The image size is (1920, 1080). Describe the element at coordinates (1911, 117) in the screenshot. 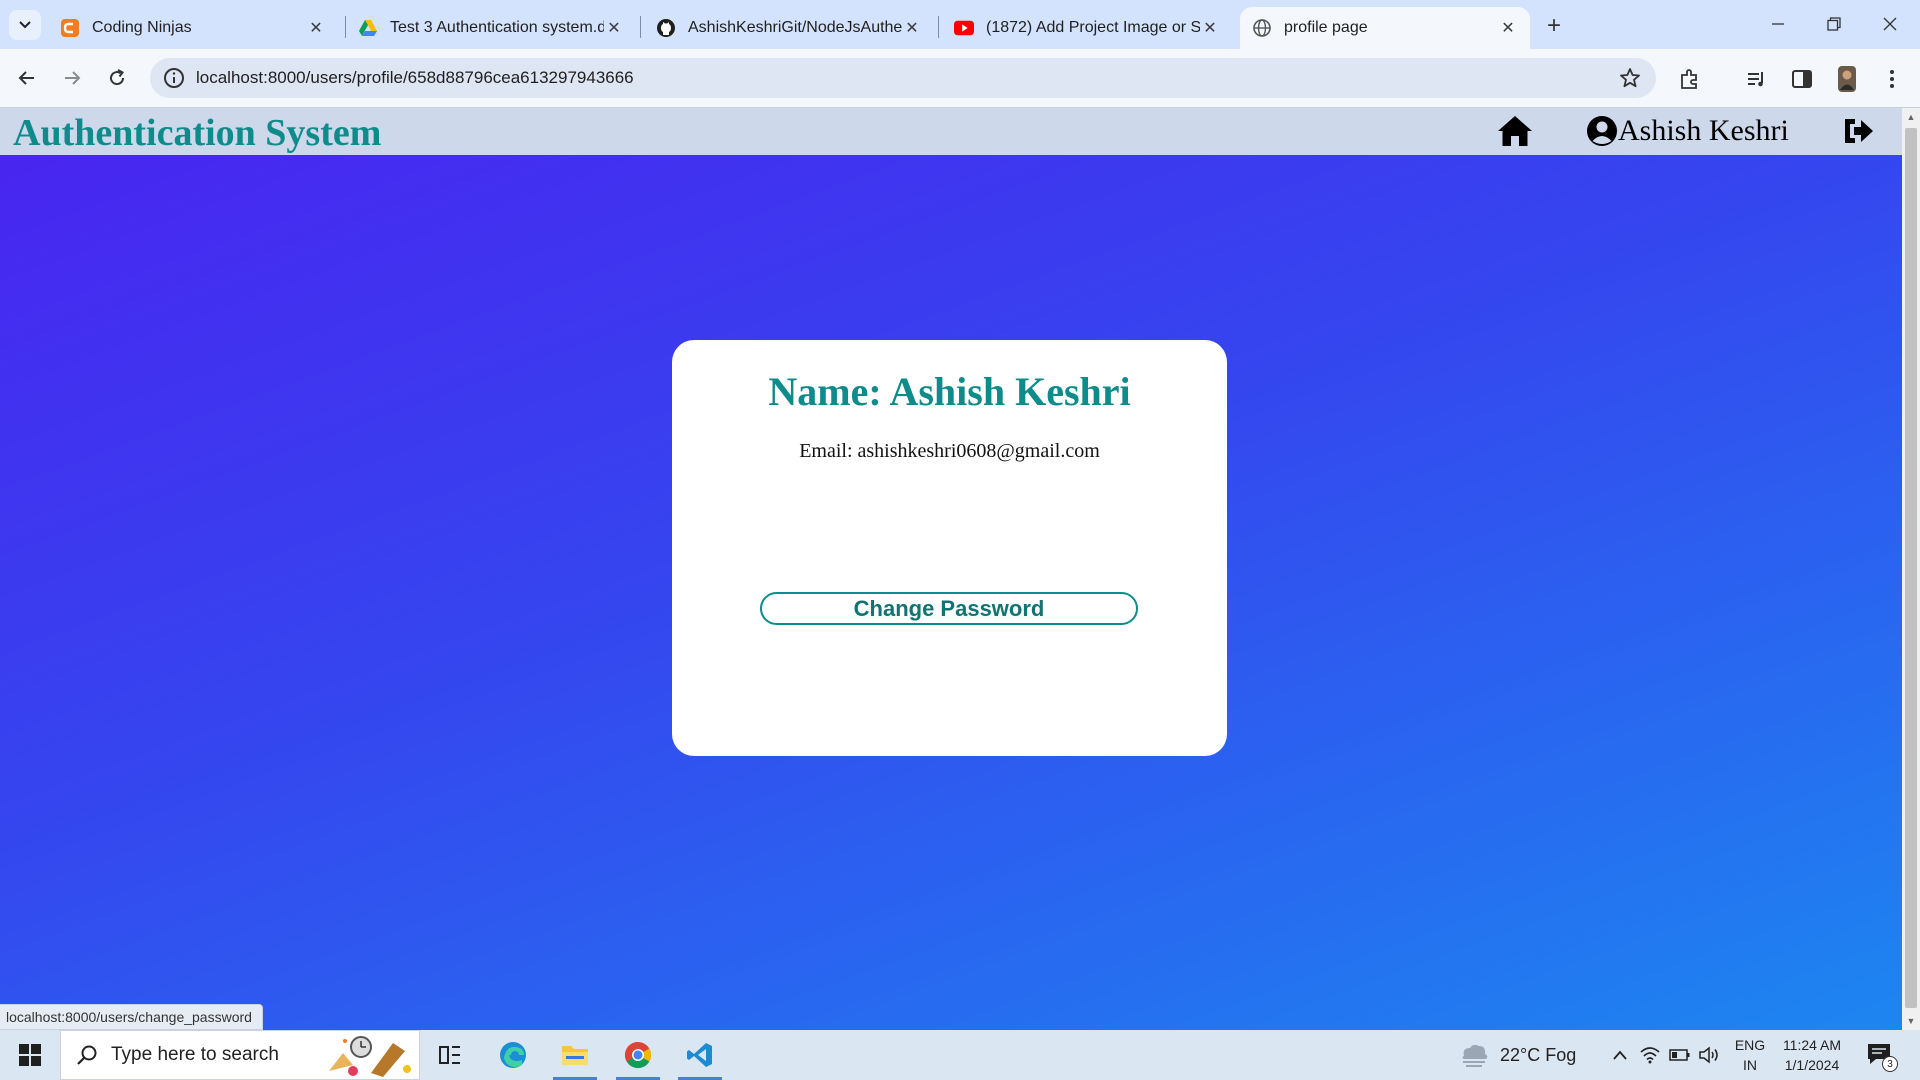

I see `scroll-up-arrow-icon: ▲` at that location.